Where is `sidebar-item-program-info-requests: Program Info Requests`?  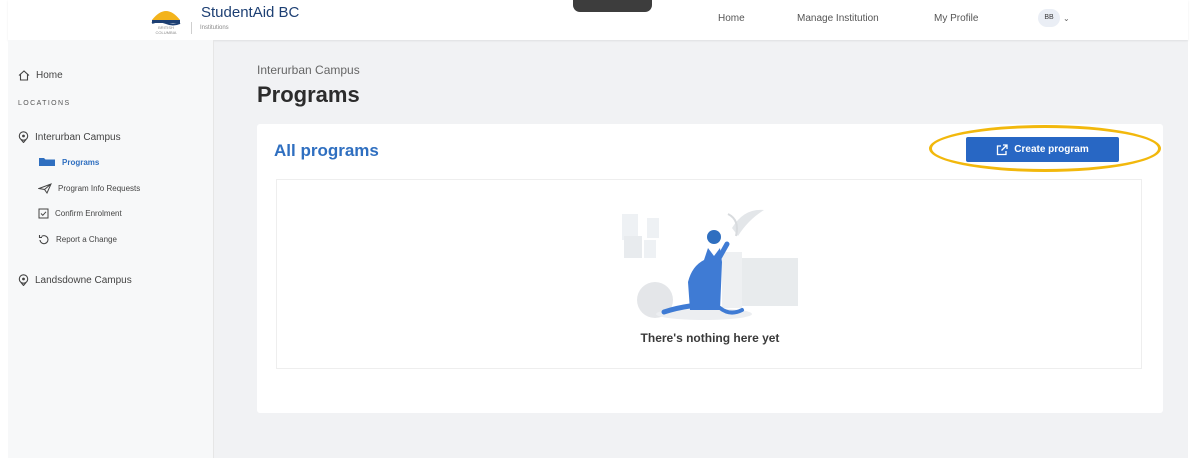 sidebar-item-program-info-requests: Program Info Requests is located at coordinates (89, 188).